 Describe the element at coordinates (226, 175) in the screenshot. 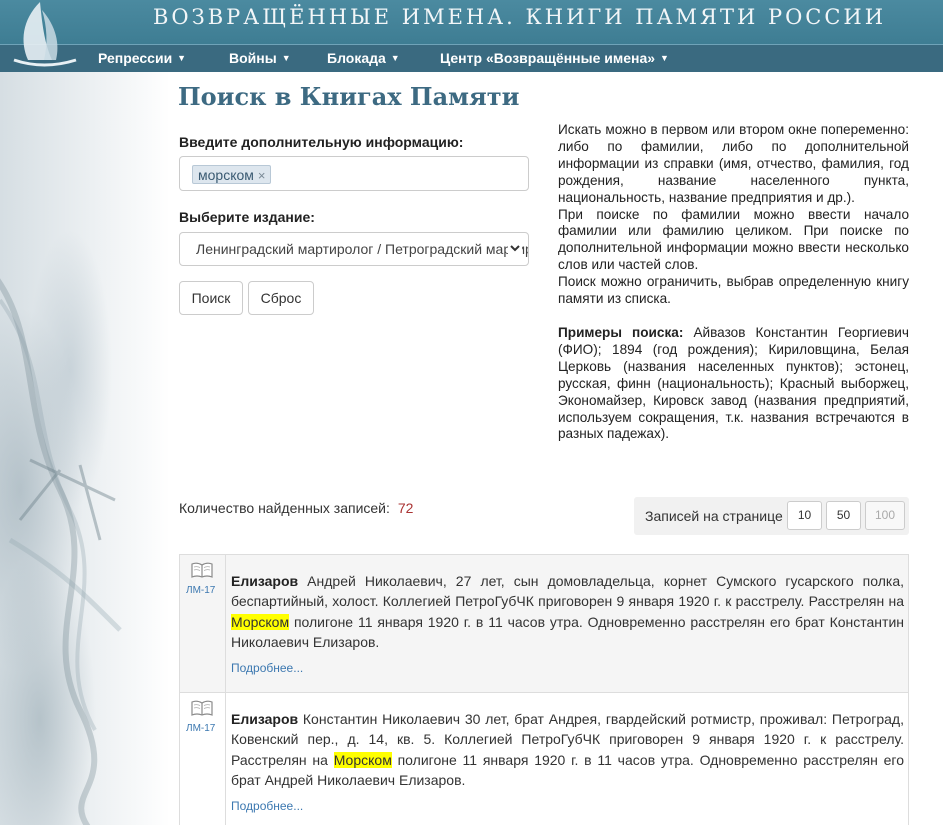

I see `search-tag-text: морском` at that location.